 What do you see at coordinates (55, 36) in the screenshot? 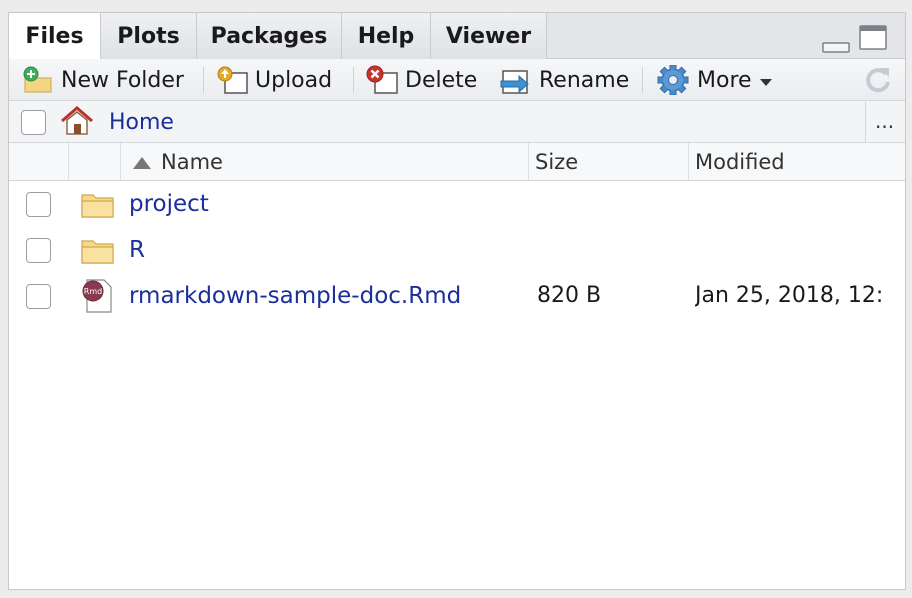
I see `tab-files: Files` at bounding box center [55, 36].